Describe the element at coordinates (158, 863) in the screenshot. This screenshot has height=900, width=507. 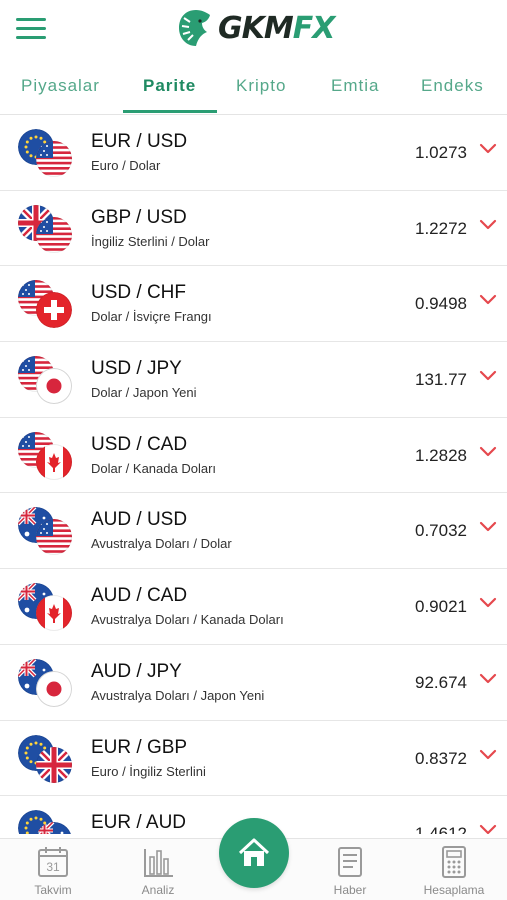
I see `bar-chart-icon` at that location.